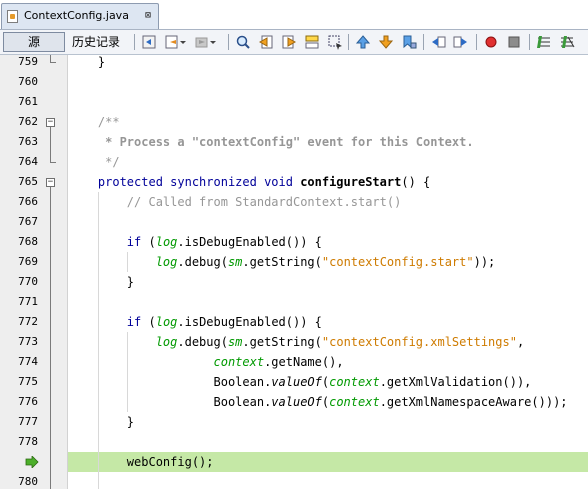 The width and height of the screenshot is (588, 489). I want to click on code-line: context.getName(),, so click(206, 362).